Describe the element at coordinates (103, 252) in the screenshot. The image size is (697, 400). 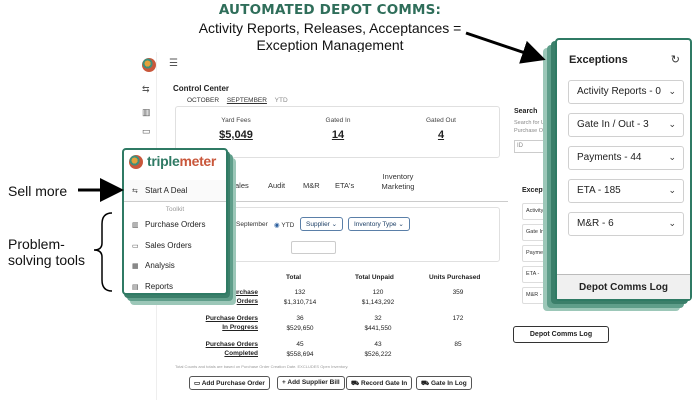
I see `brace` at that location.